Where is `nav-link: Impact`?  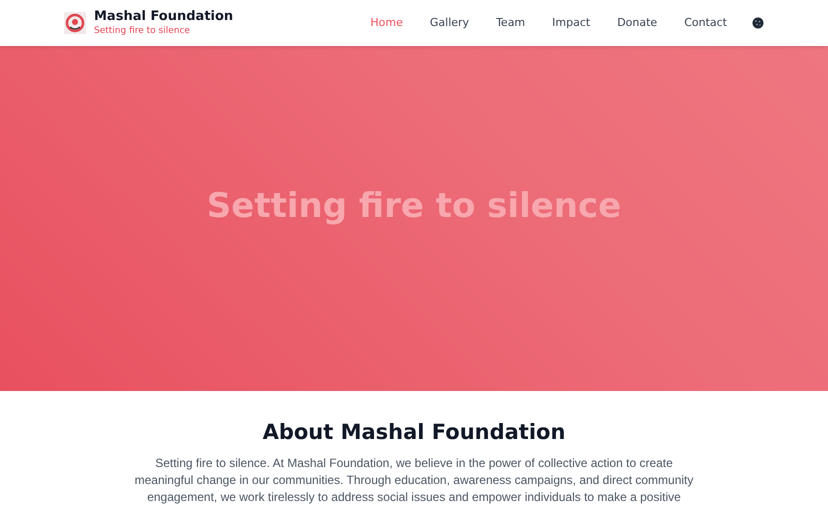
nav-link: Impact is located at coordinates (571, 23).